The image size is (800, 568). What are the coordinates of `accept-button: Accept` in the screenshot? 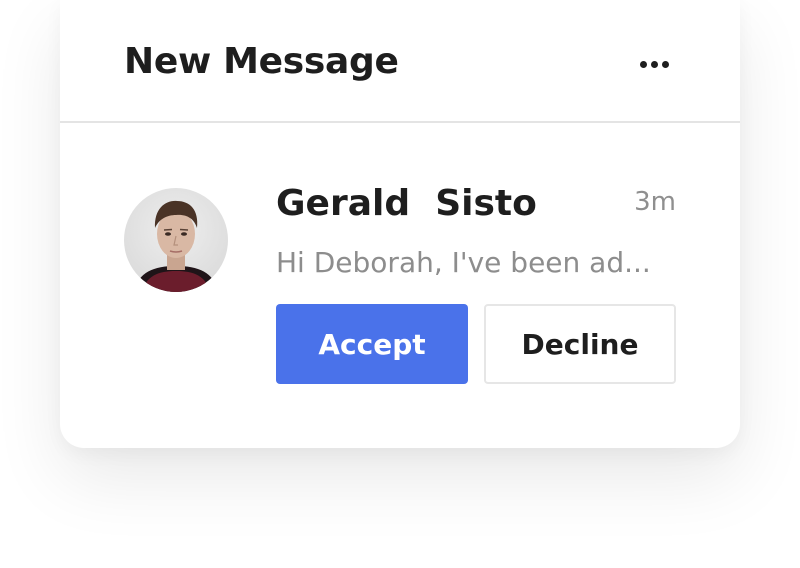 It's located at (372, 344).